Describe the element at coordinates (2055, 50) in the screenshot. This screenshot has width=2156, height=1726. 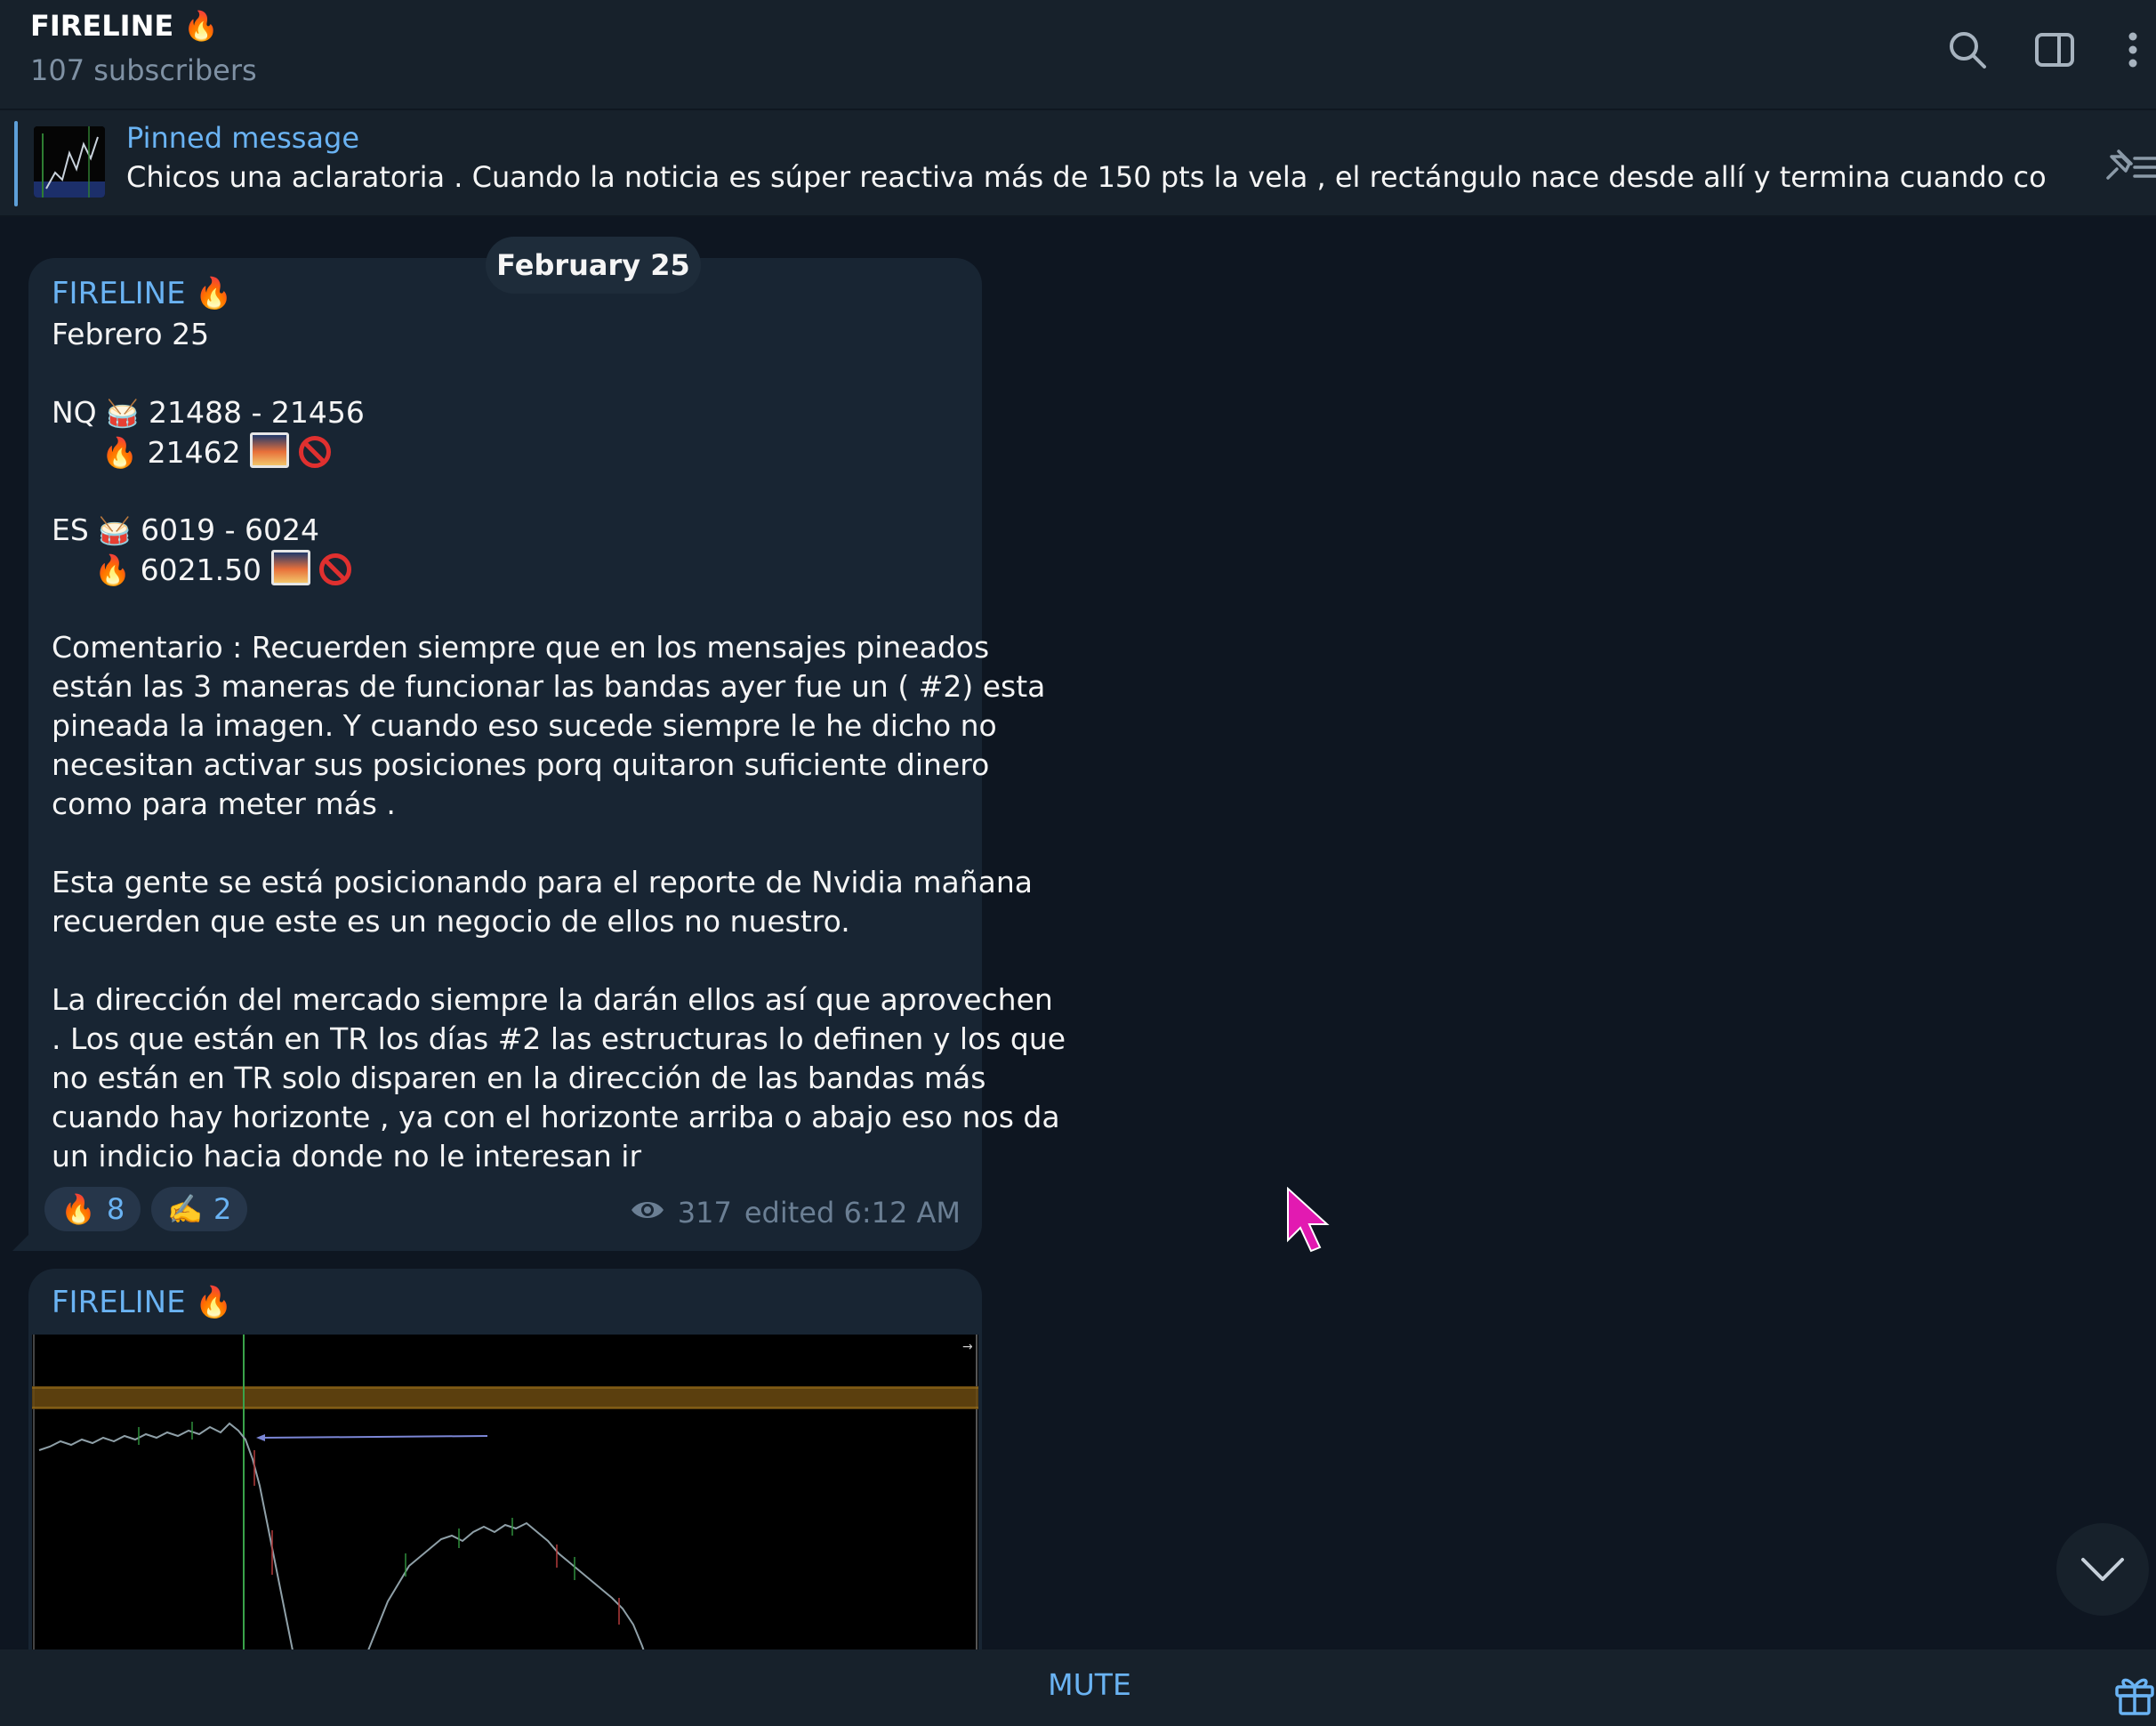
I see `sidebar-toggle-icon` at that location.